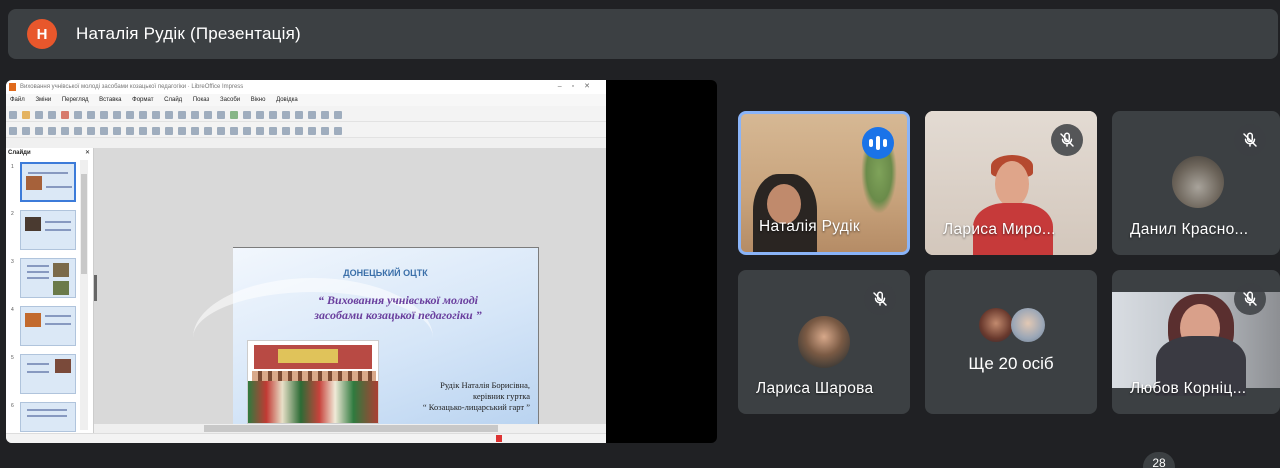 The height and width of the screenshot is (468, 1280). What do you see at coordinates (325, 115) in the screenshot?
I see `slide-icon` at bounding box center [325, 115].